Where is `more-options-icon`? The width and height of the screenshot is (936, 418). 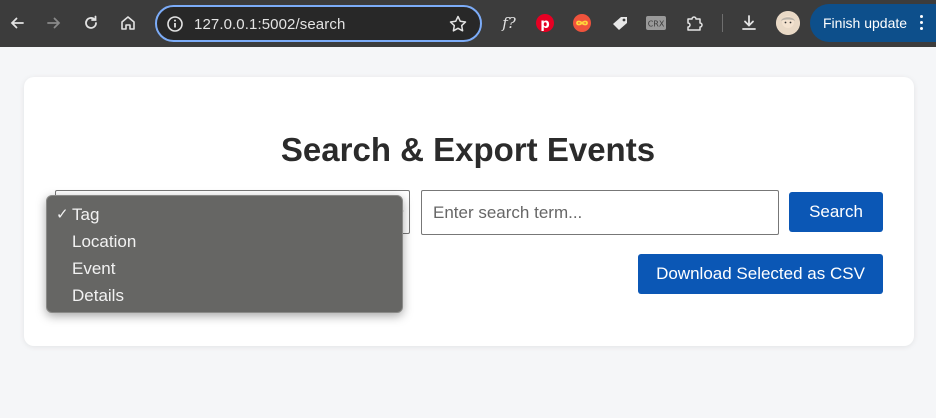 more-options-icon is located at coordinates (922, 23).